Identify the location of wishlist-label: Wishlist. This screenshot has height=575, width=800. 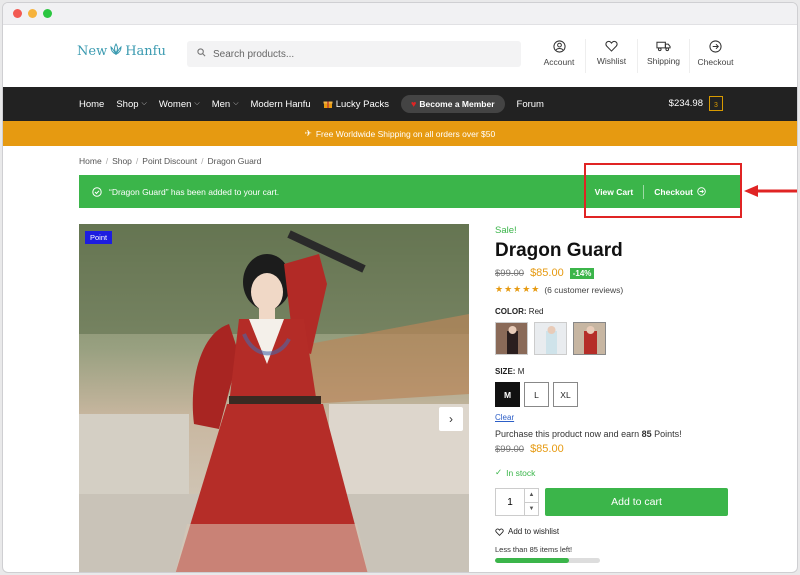
(611, 61).